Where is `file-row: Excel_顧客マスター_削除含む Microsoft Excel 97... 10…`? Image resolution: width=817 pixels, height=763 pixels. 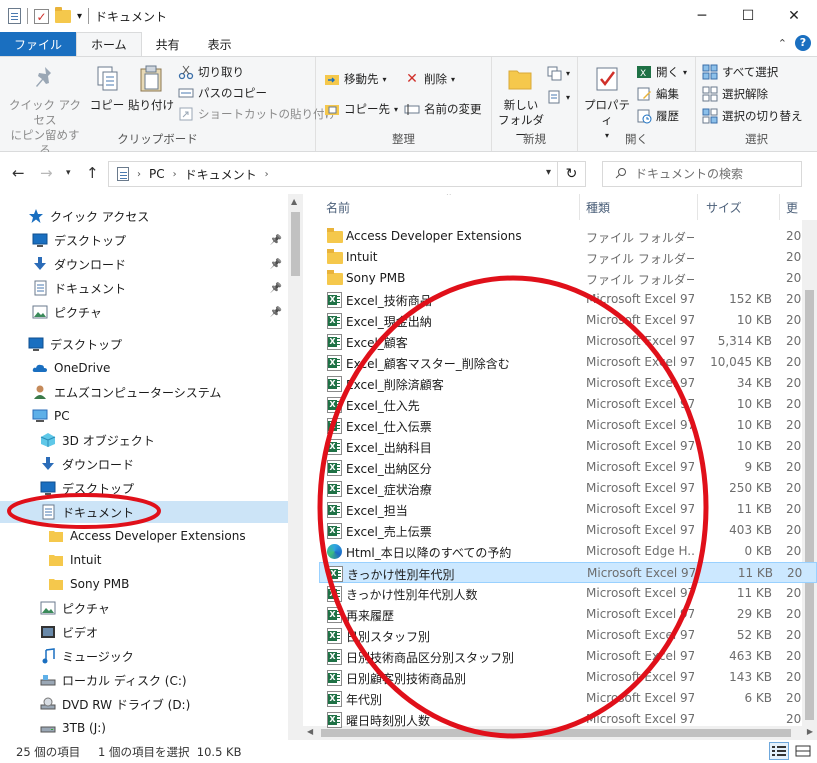
file-row: Excel_顧客マスター_削除含む Microsoft Excel 97... 10… is located at coordinates (568, 362).